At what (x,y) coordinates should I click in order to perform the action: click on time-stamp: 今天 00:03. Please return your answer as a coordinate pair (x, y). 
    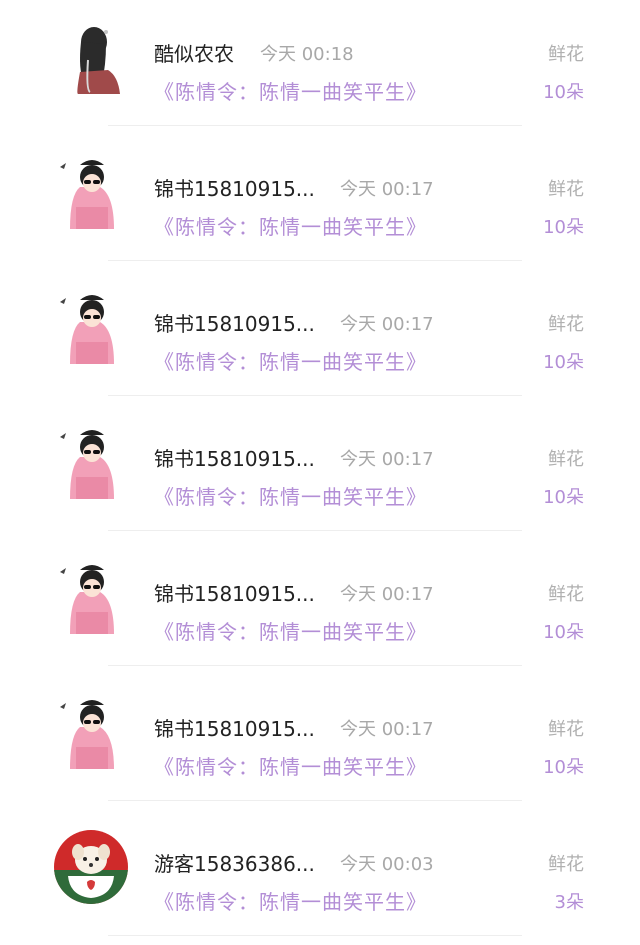
    Looking at the image, I should click on (387, 864).